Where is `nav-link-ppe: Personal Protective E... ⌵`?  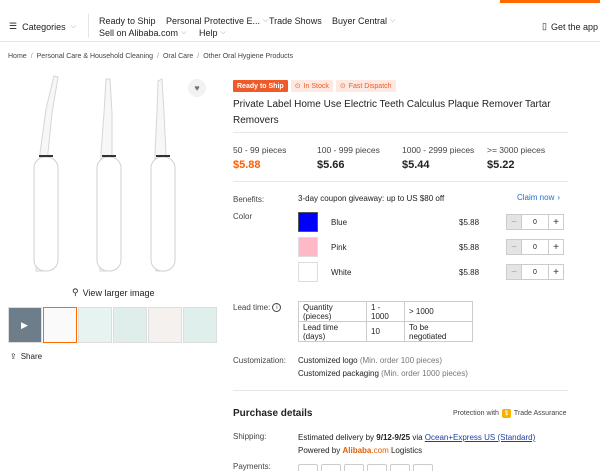 nav-link-ppe: Personal Protective E... ⌵ is located at coordinates (217, 21).